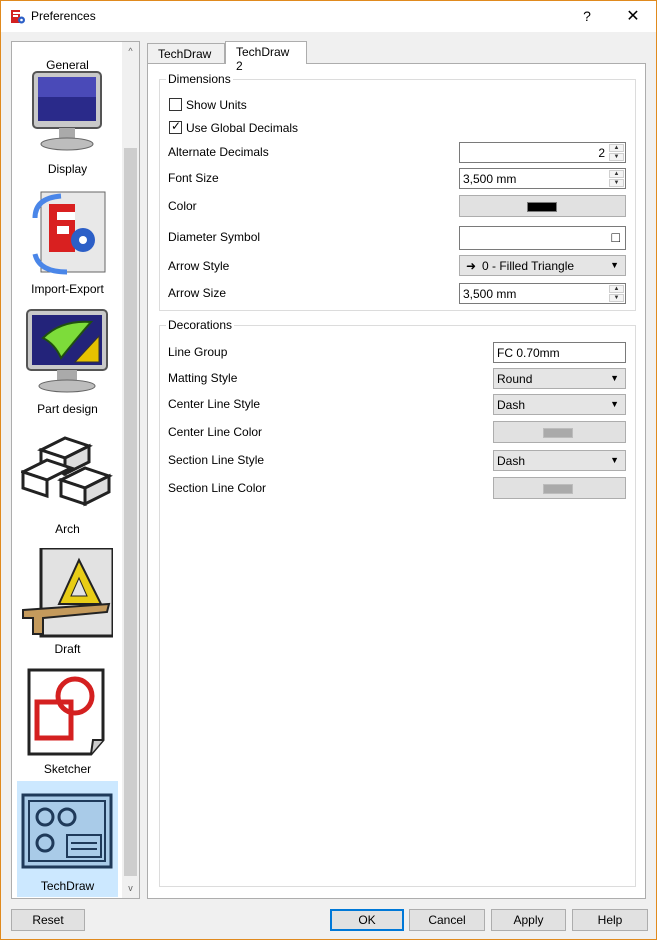  I want to click on arrow-style-label: Arrow Style, so click(199, 266).